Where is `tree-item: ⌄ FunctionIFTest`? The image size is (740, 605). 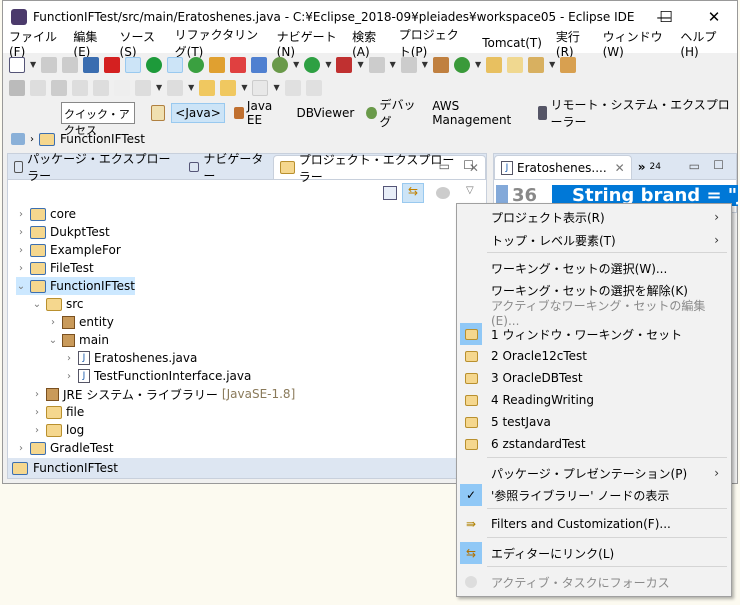
tree-item: ⌄ FunctionIFTest is located at coordinates (75, 286).